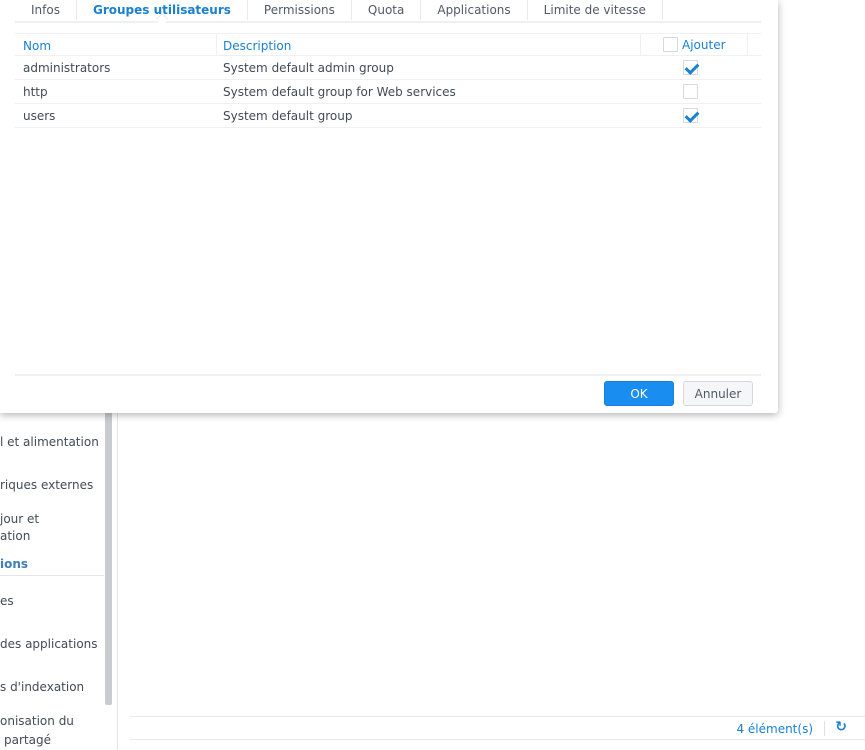 Image resolution: width=865 pixels, height=750 pixels. I want to click on group-name: administrators, so click(67, 68).